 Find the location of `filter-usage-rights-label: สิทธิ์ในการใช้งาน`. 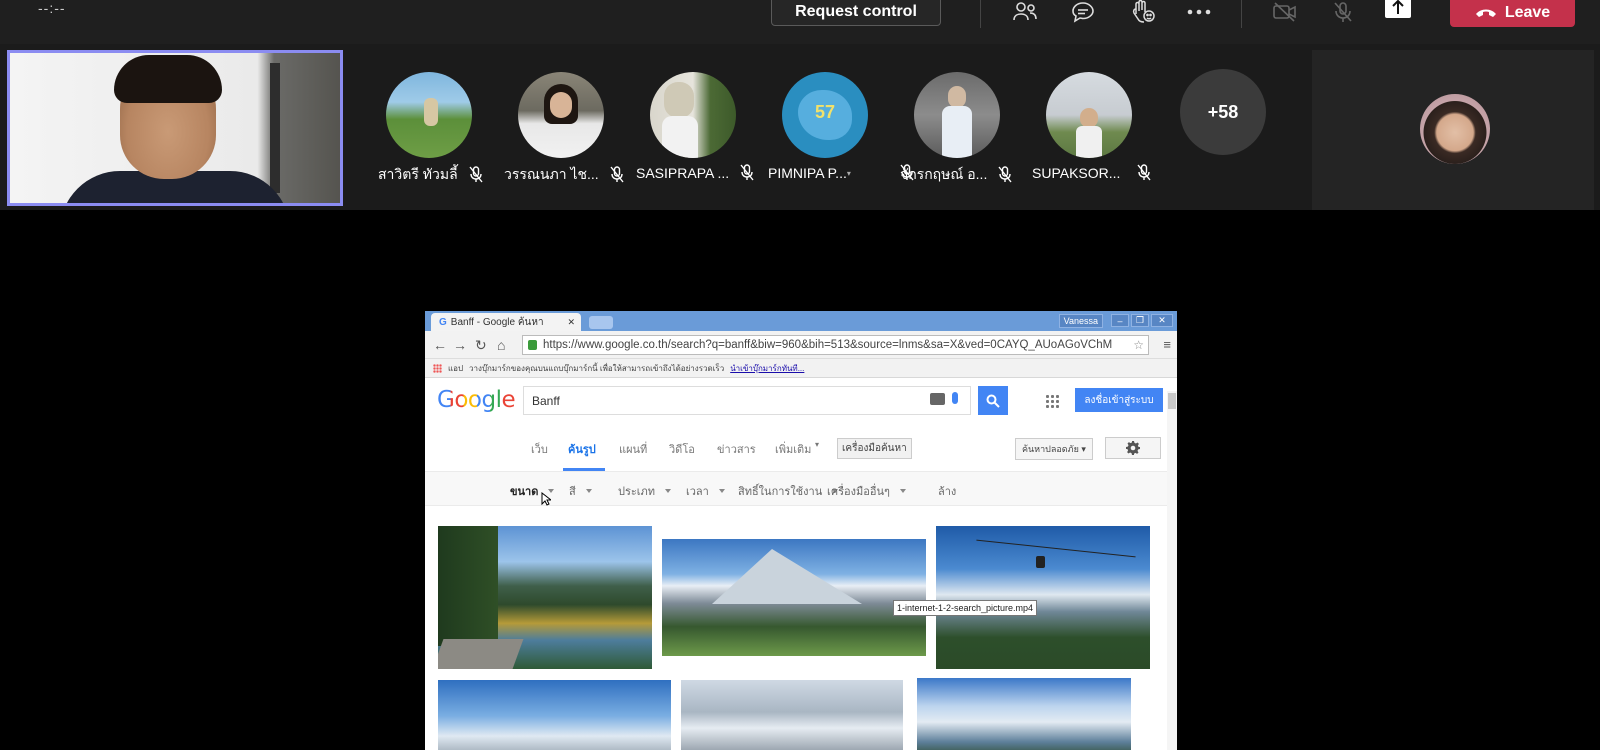

filter-usage-rights-label: สิทธิ์ในการใช้งาน is located at coordinates (780, 492).